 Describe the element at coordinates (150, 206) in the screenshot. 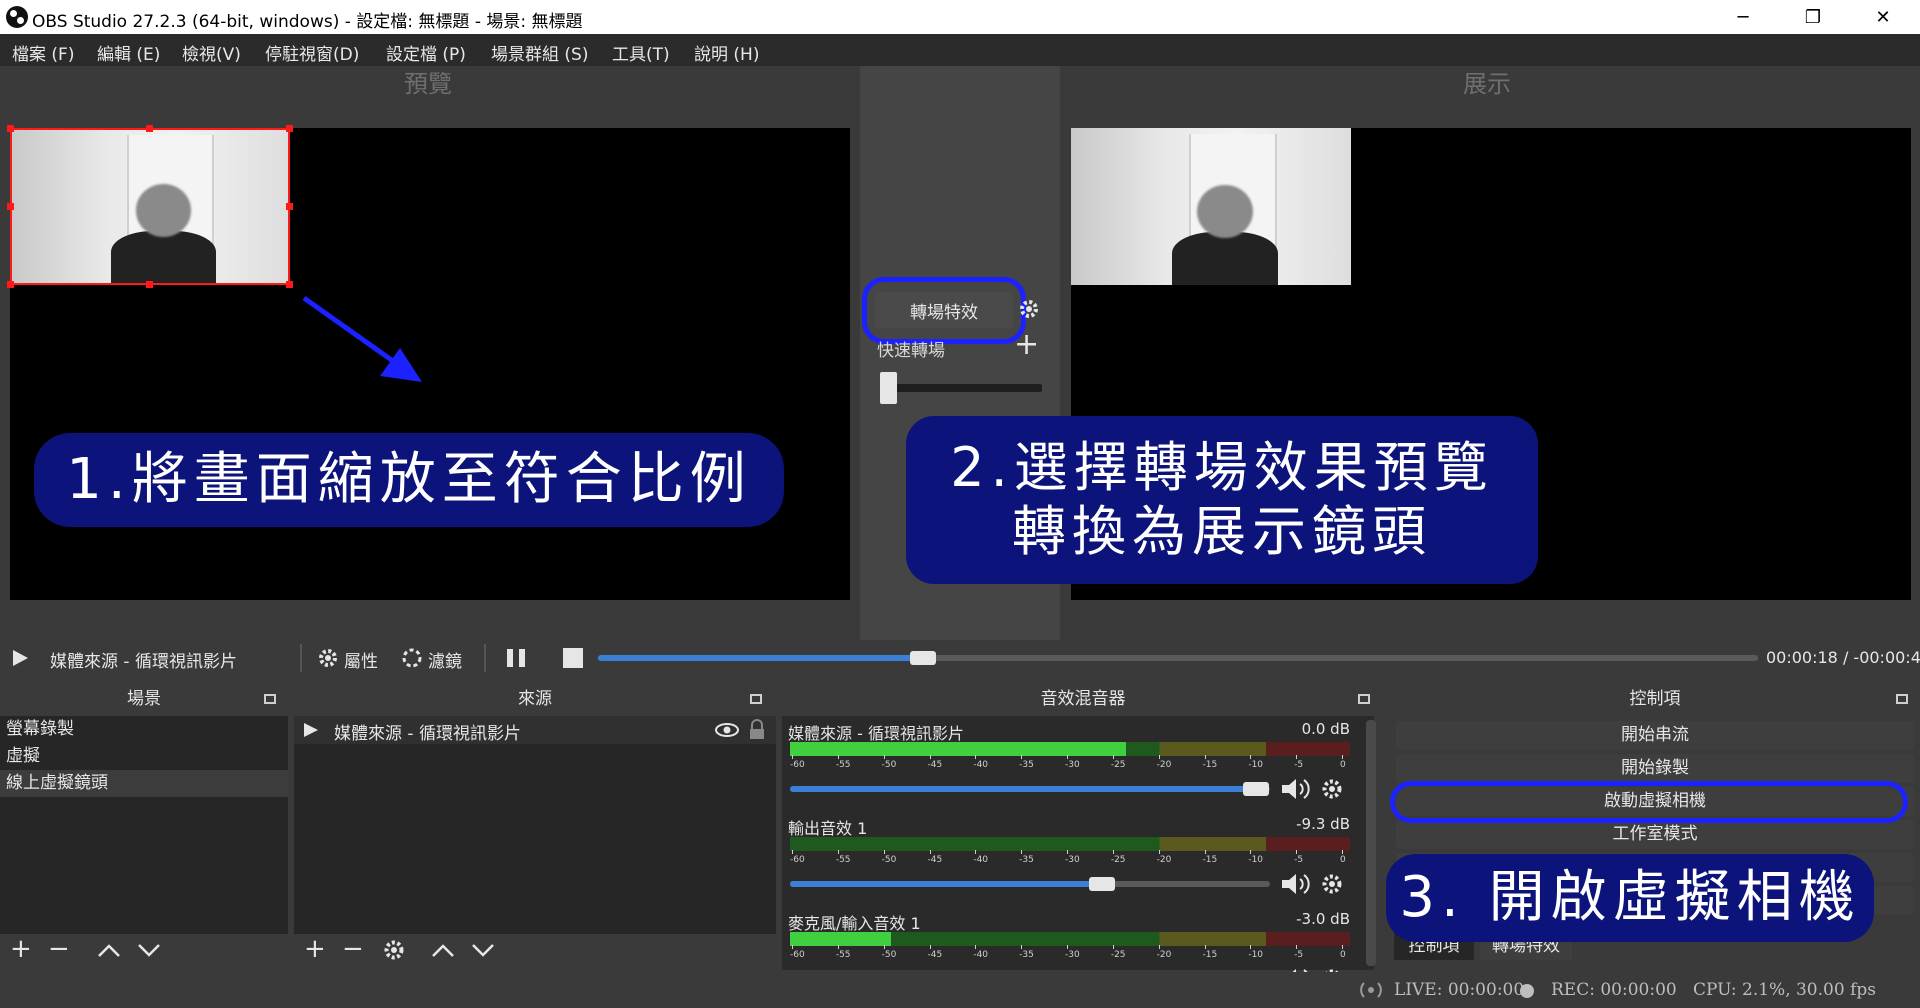

I see `selection-box` at that location.